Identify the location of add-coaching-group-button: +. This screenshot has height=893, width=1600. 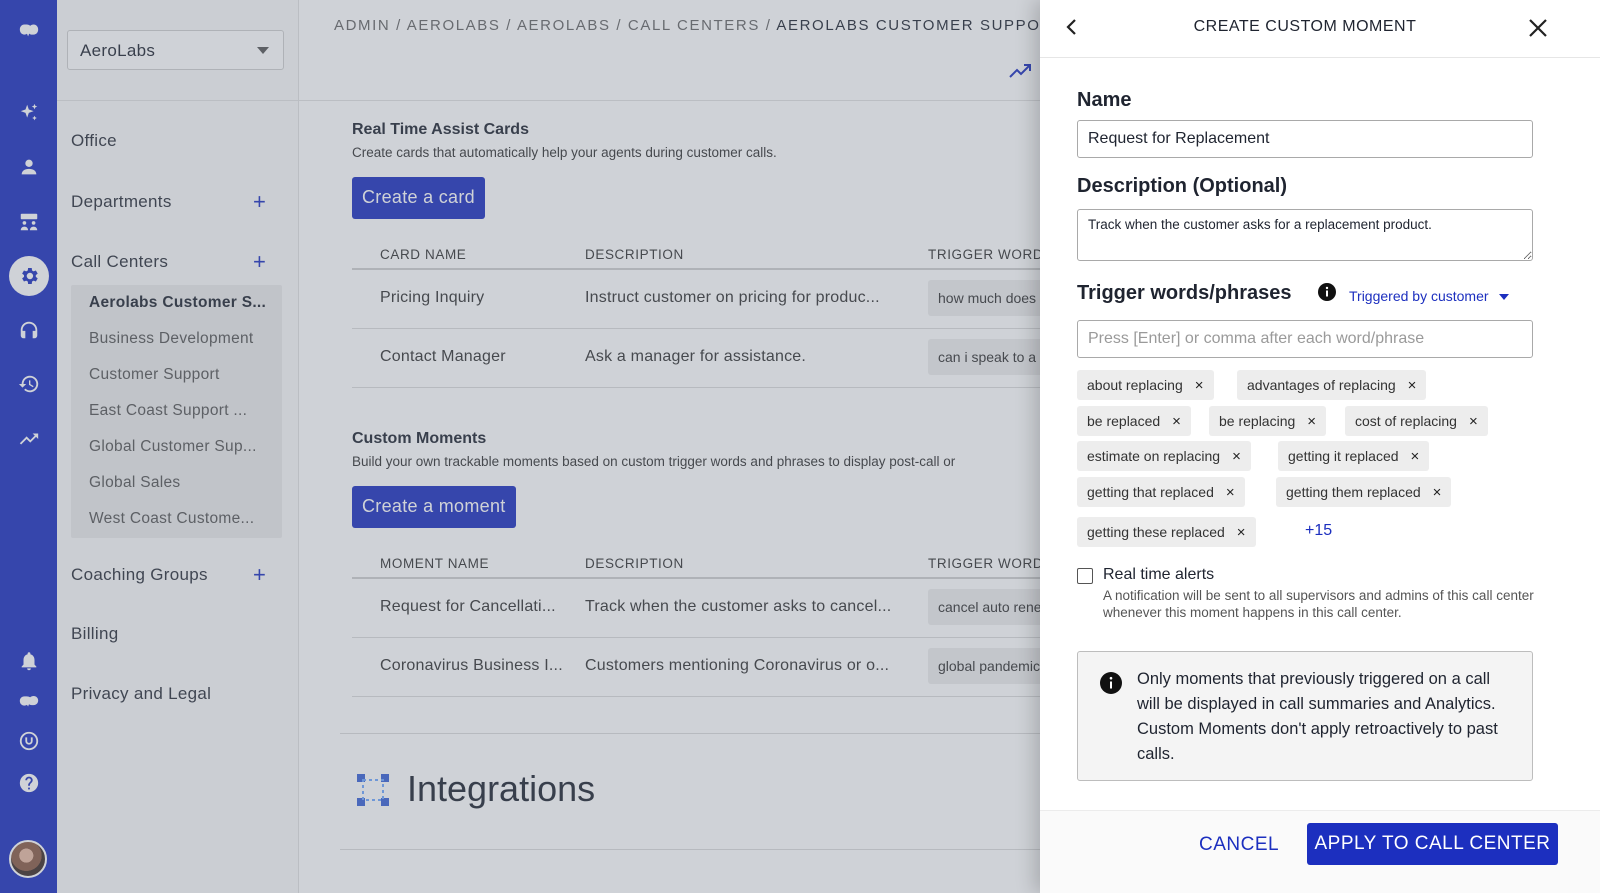
(259, 575).